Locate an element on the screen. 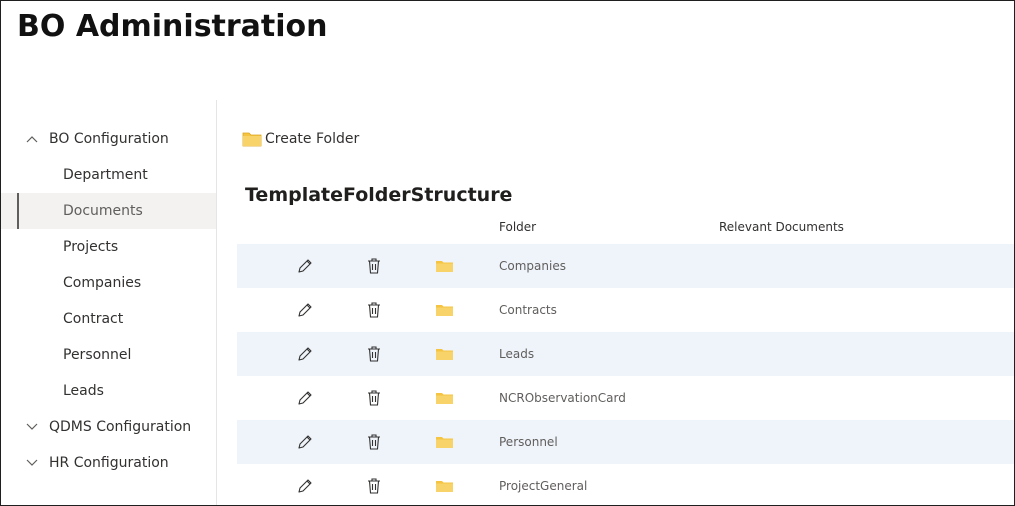 This screenshot has height=506, width=1015. column-header-relevant-documents: Relevant Documents is located at coordinates (781, 227).